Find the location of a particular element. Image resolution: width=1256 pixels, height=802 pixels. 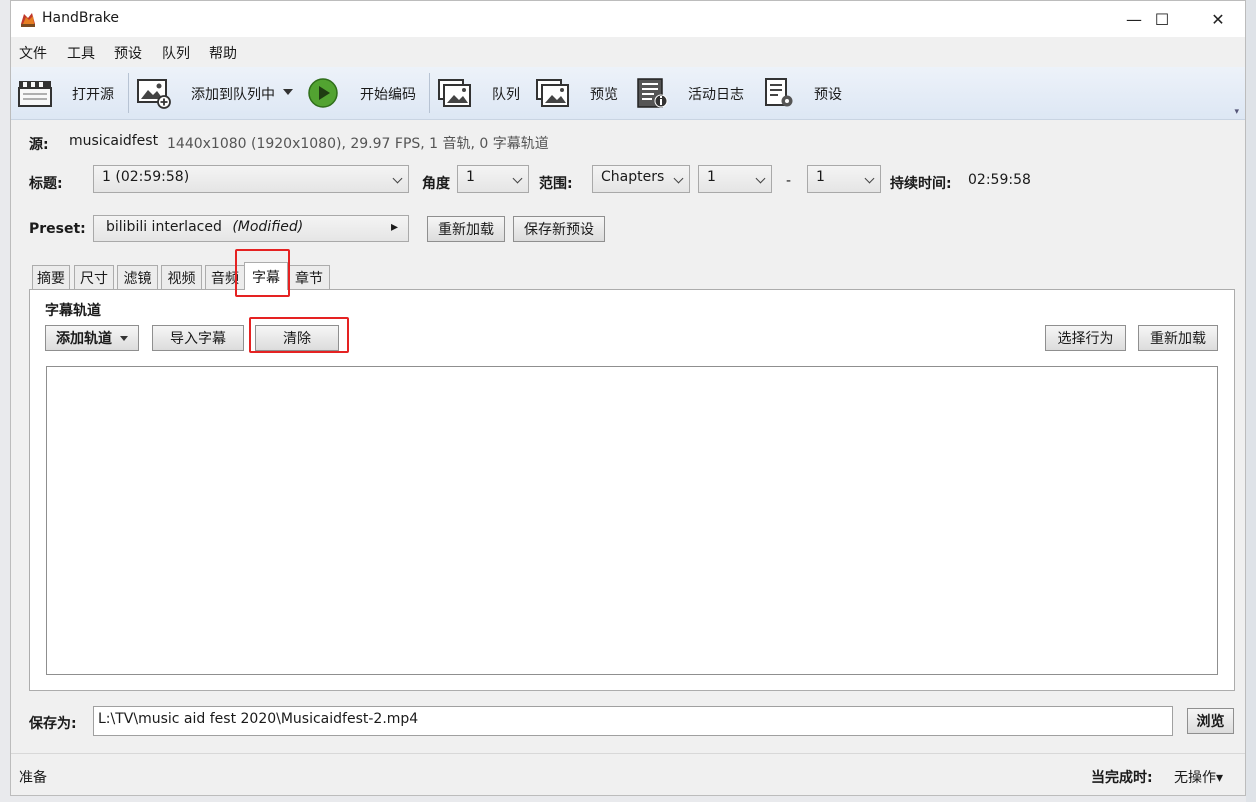

title-dropdown-value: 1 (02:59:58) is located at coordinates (146, 177).